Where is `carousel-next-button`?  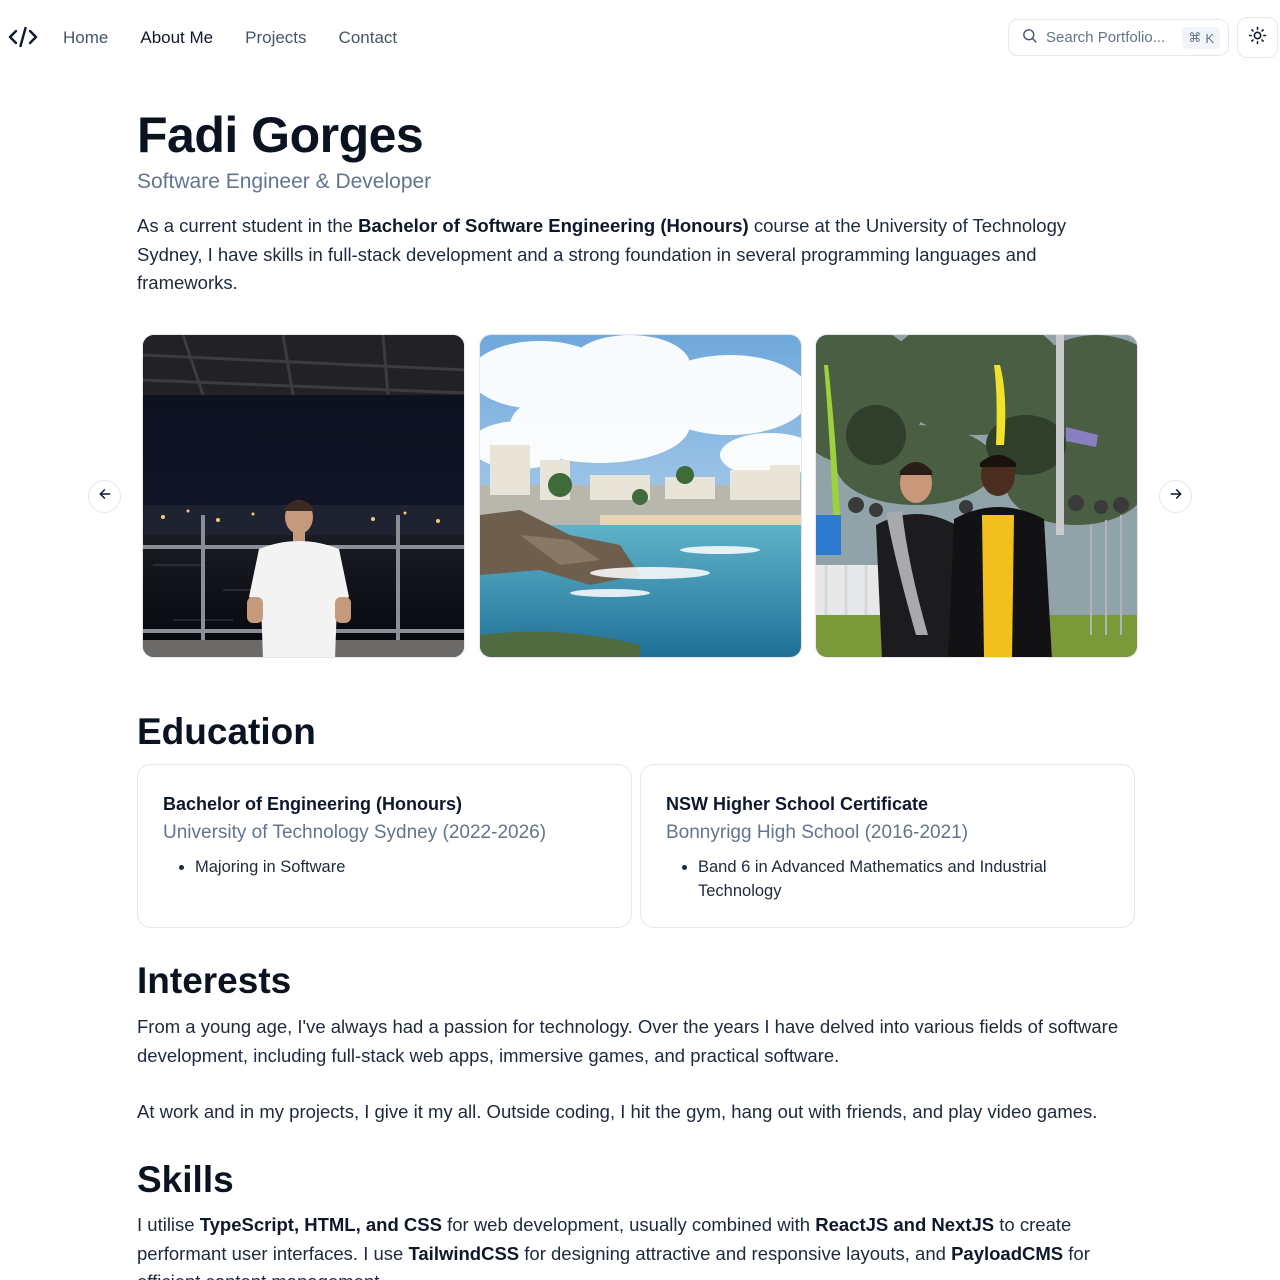 carousel-next-button is located at coordinates (1175, 496).